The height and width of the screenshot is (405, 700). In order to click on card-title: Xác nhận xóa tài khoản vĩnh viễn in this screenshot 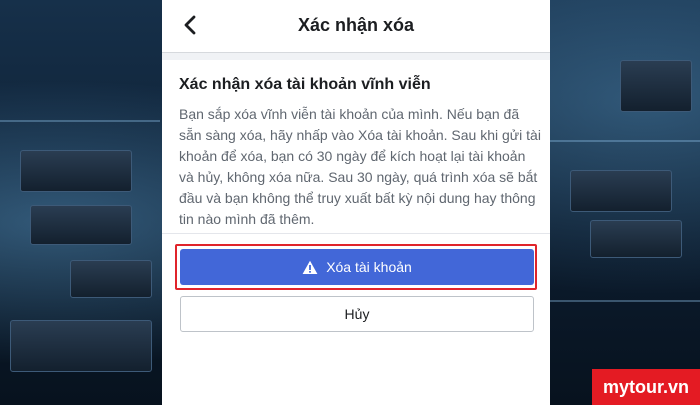, I will do `click(305, 84)`.